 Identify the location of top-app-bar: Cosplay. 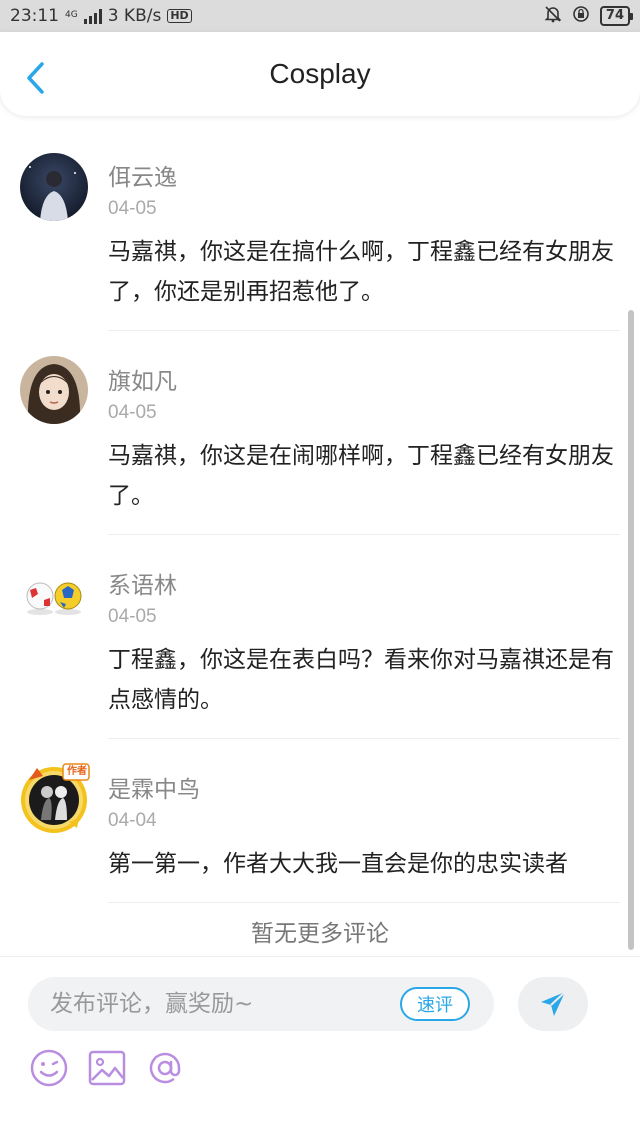
(320, 74).